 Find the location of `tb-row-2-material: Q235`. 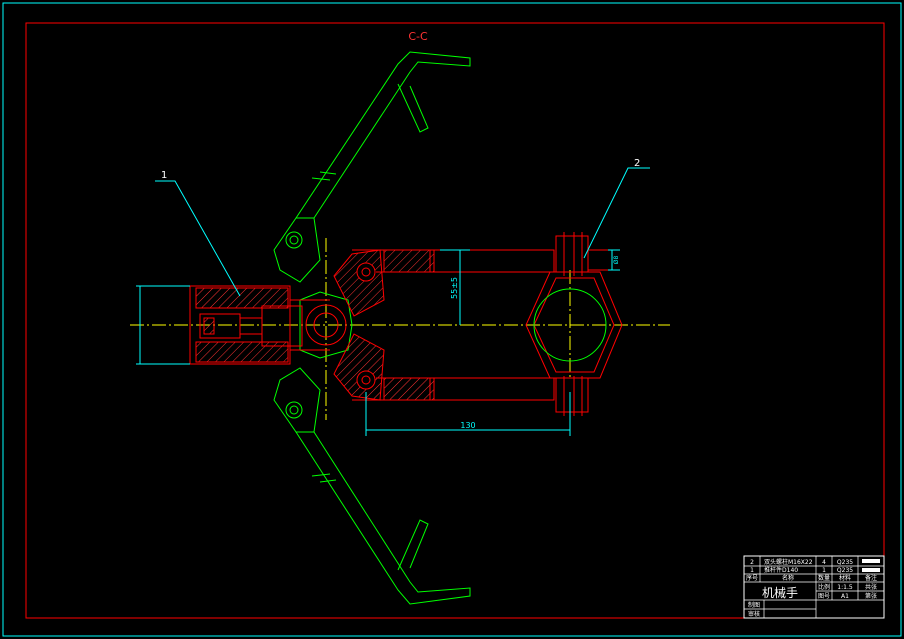

tb-row-2-material: Q235 is located at coordinates (845, 562).